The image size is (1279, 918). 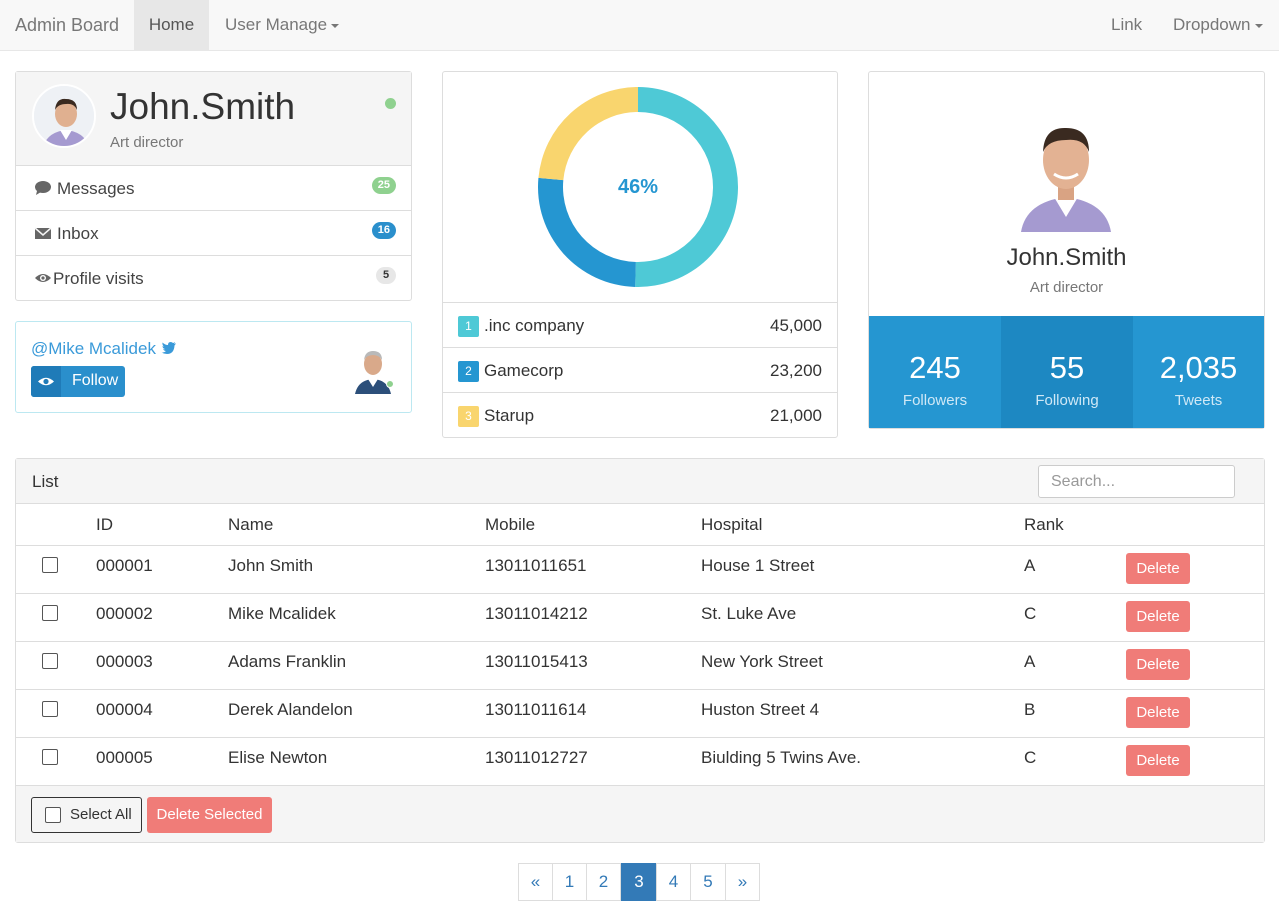 What do you see at coordinates (640, 369) in the screenshot?
I see `chart-legend-row: 2 Gamecorp 23,200` at bounding box center [640, 369].